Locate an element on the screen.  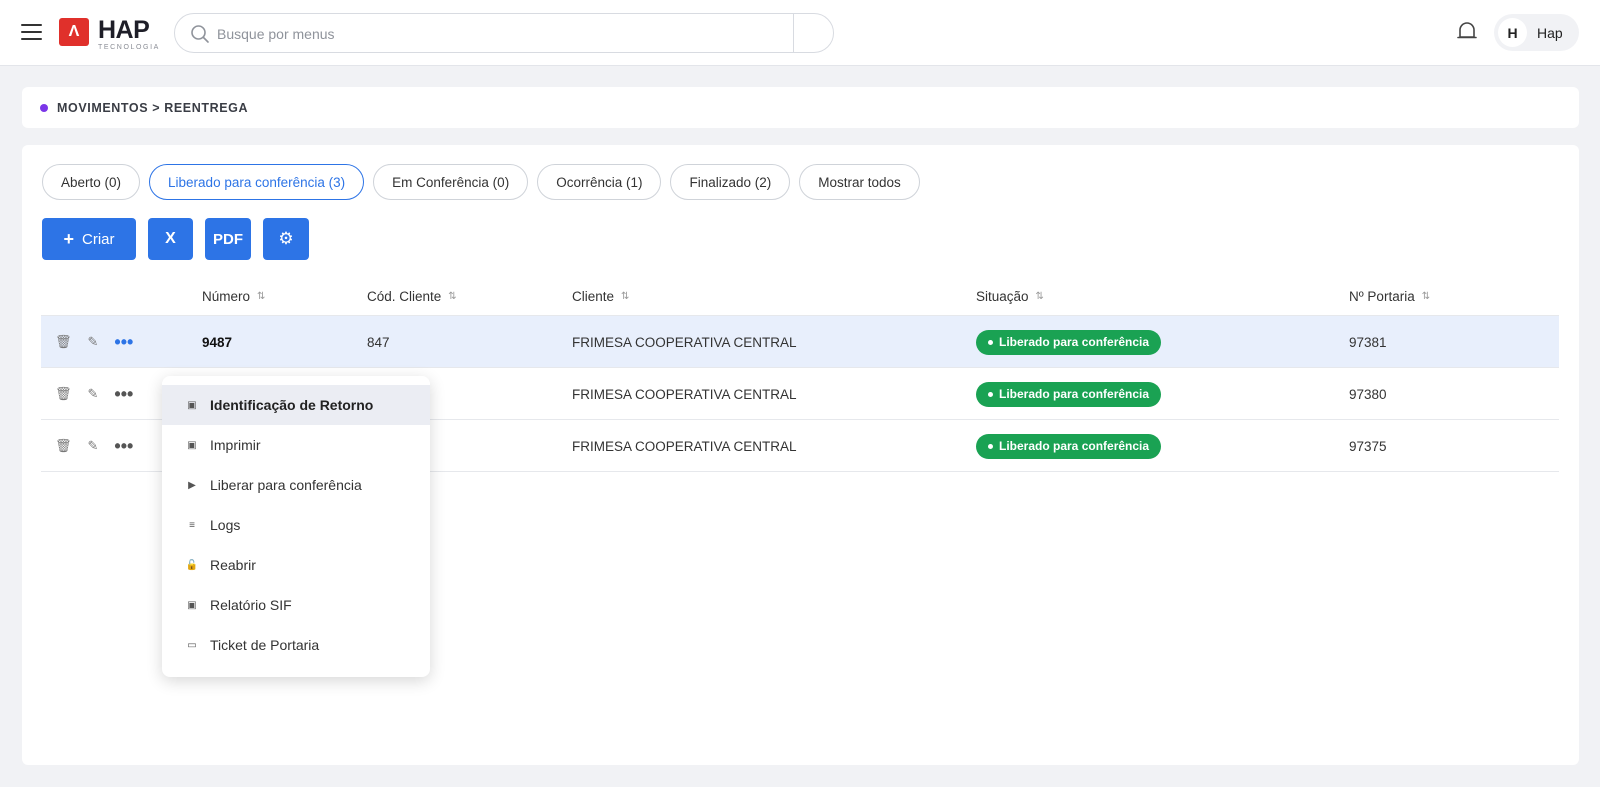
logo-mark: Λ is located at coordinates (74, 32).